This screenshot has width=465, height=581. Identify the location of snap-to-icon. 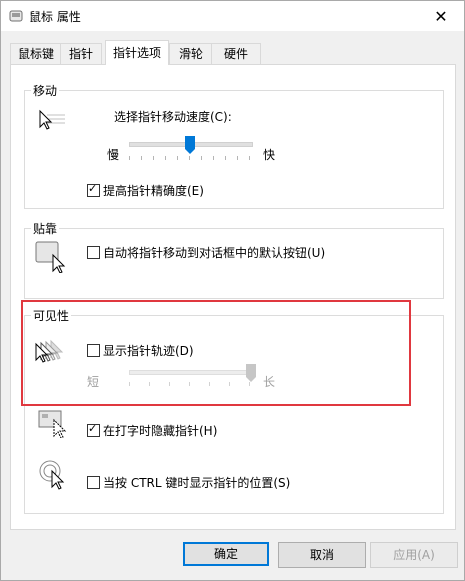
(50, 257).